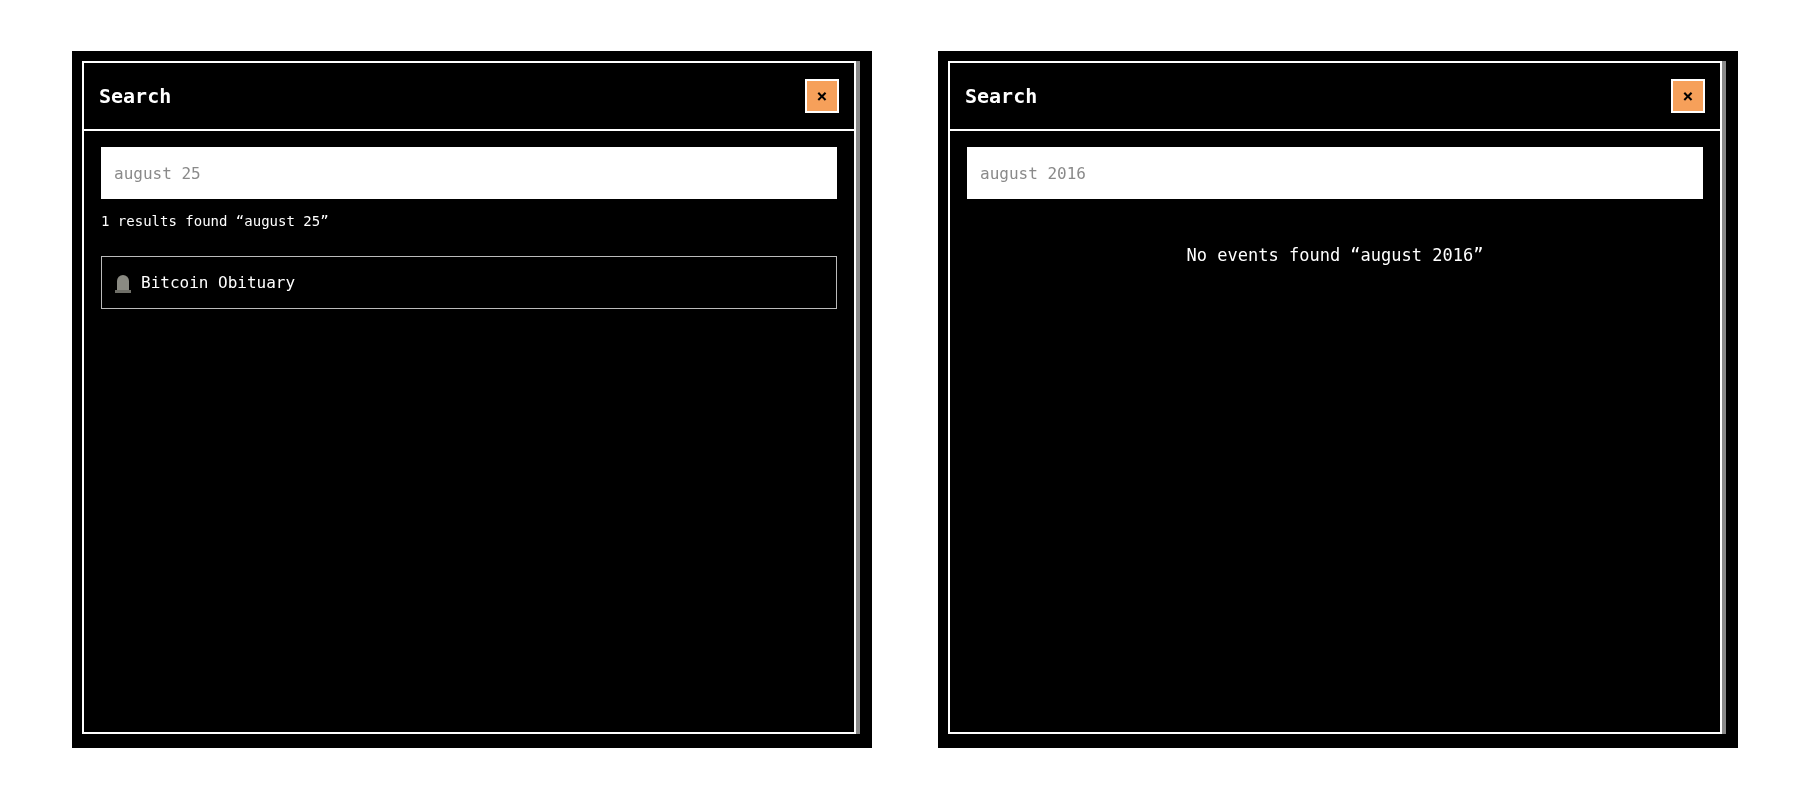 The height and width of the screenshot is (800, 1800). What do you see at coordinates (215, 221) in the screenshot?
I see `results-count: 1 results found “august 25”` at bounding box center [215, 221].